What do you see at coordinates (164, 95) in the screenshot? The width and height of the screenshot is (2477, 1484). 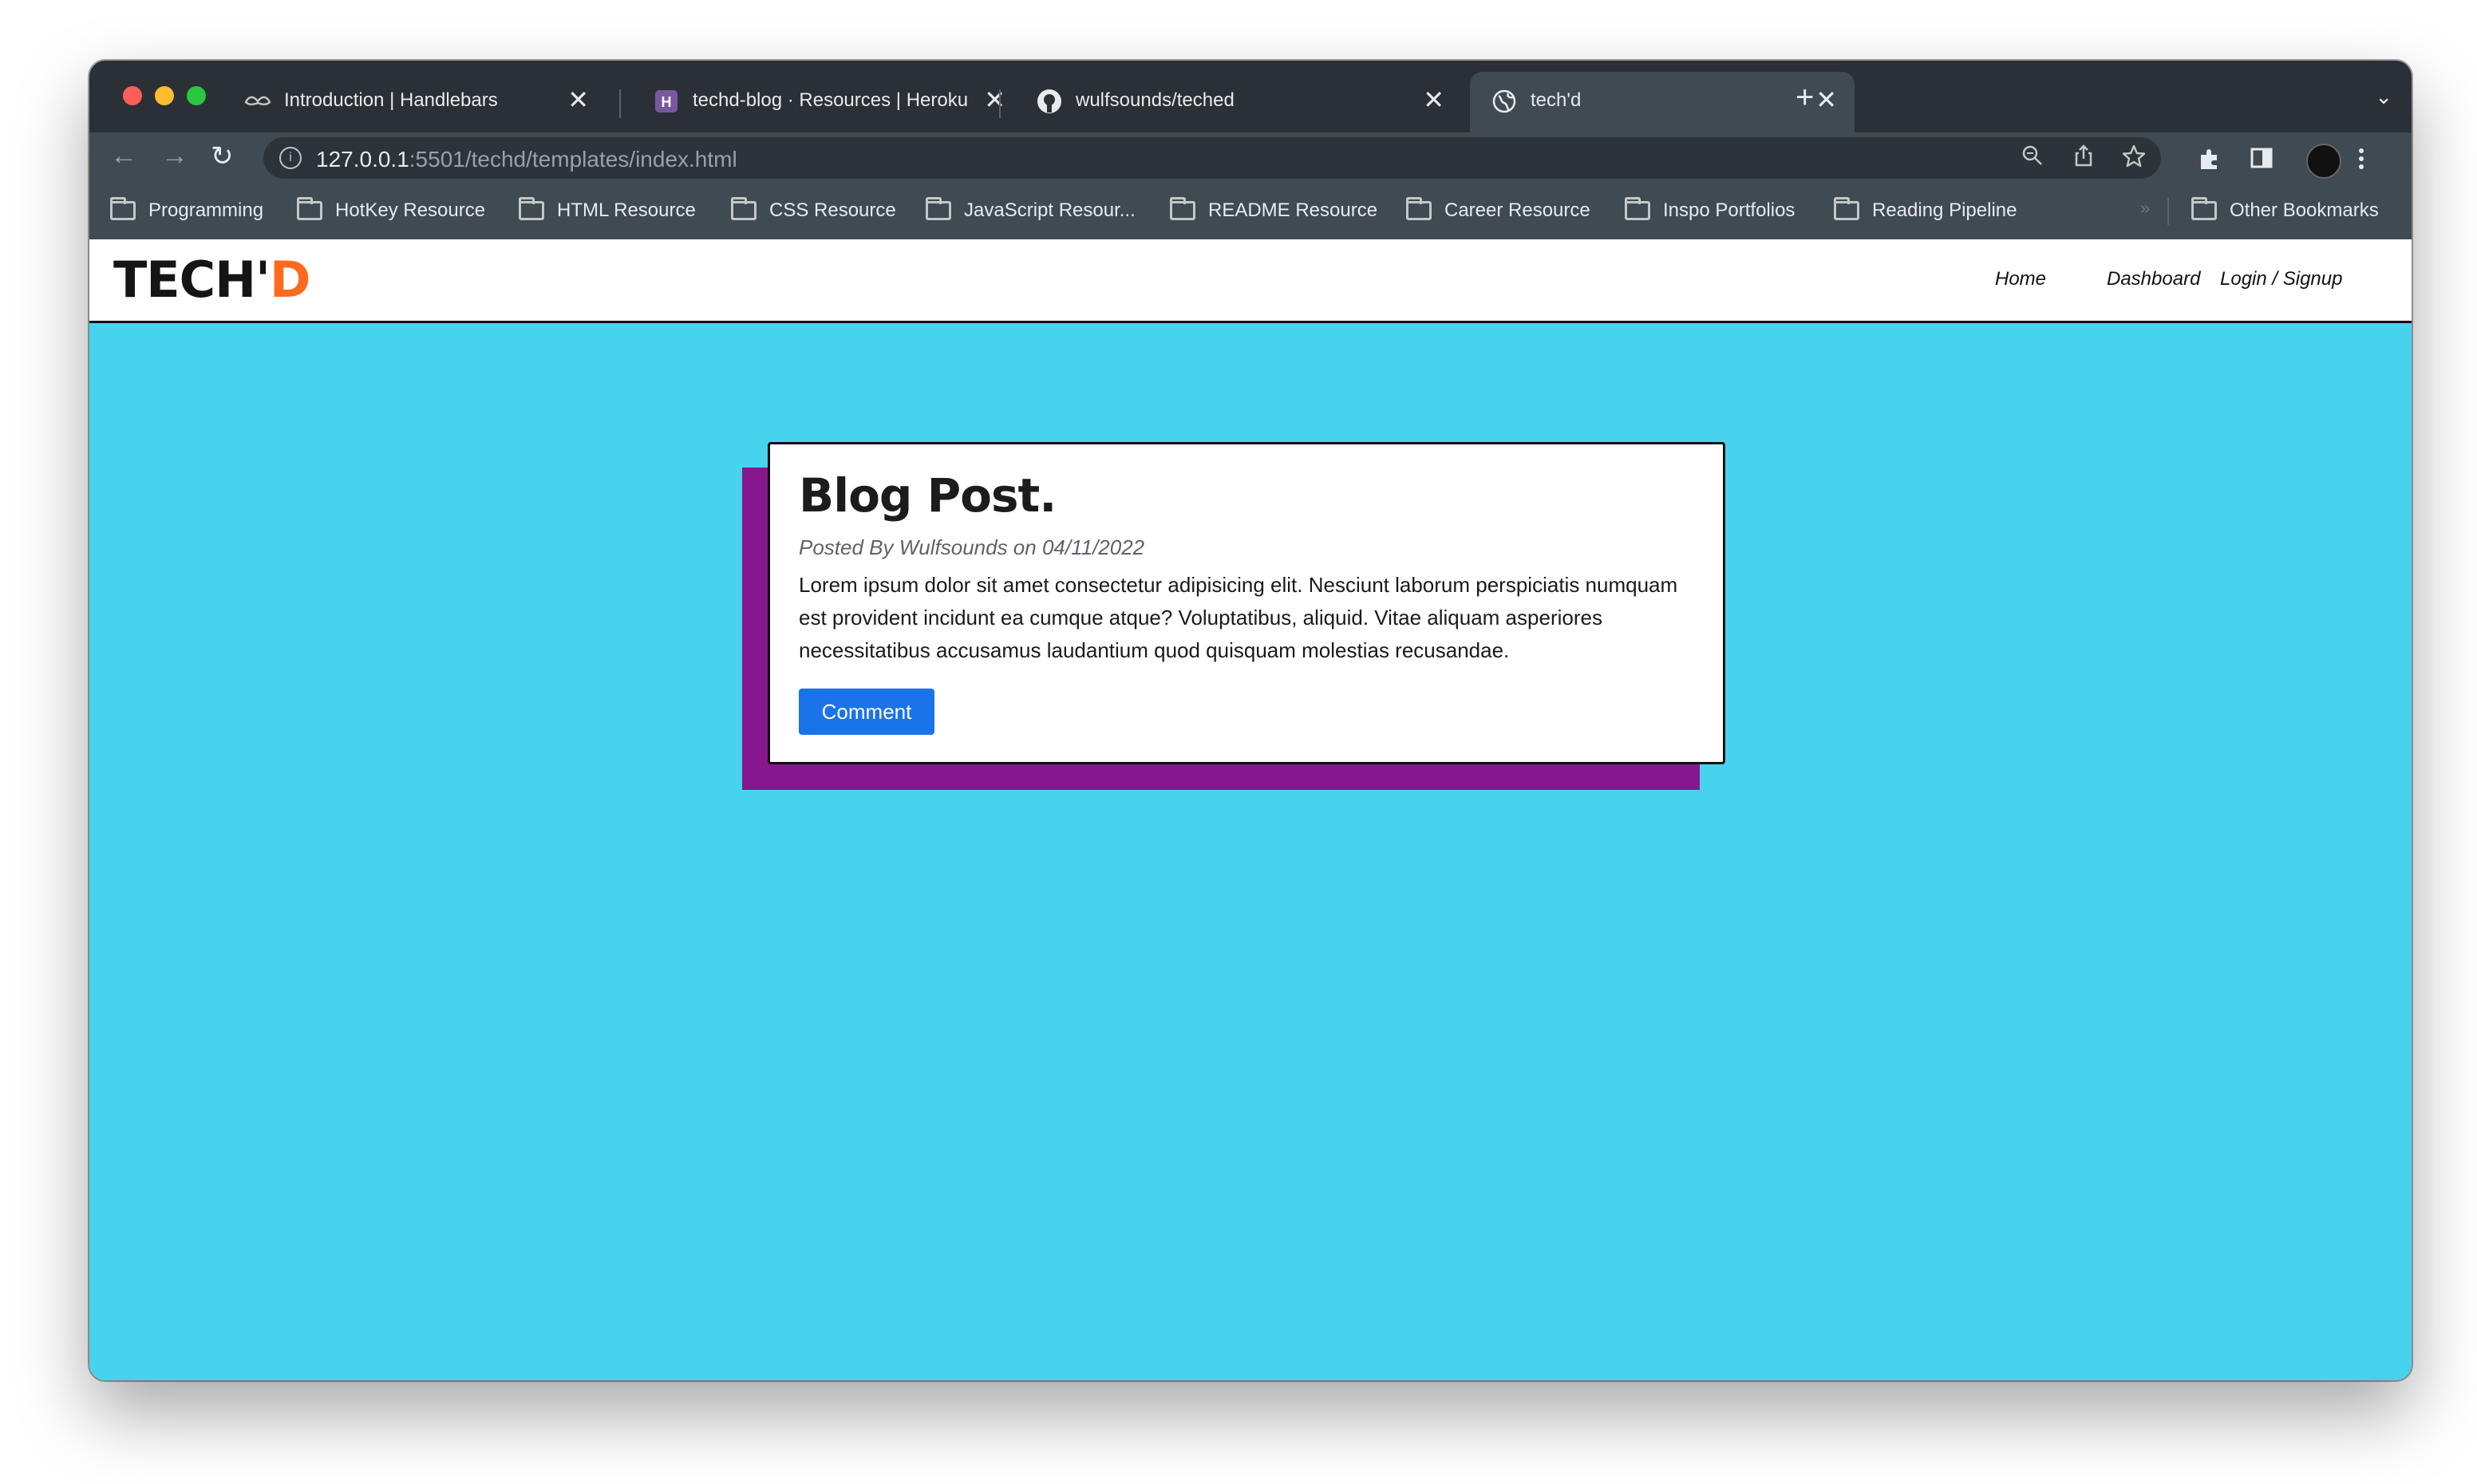 I see `minimize-window-button` at bounding box center [164, 95].